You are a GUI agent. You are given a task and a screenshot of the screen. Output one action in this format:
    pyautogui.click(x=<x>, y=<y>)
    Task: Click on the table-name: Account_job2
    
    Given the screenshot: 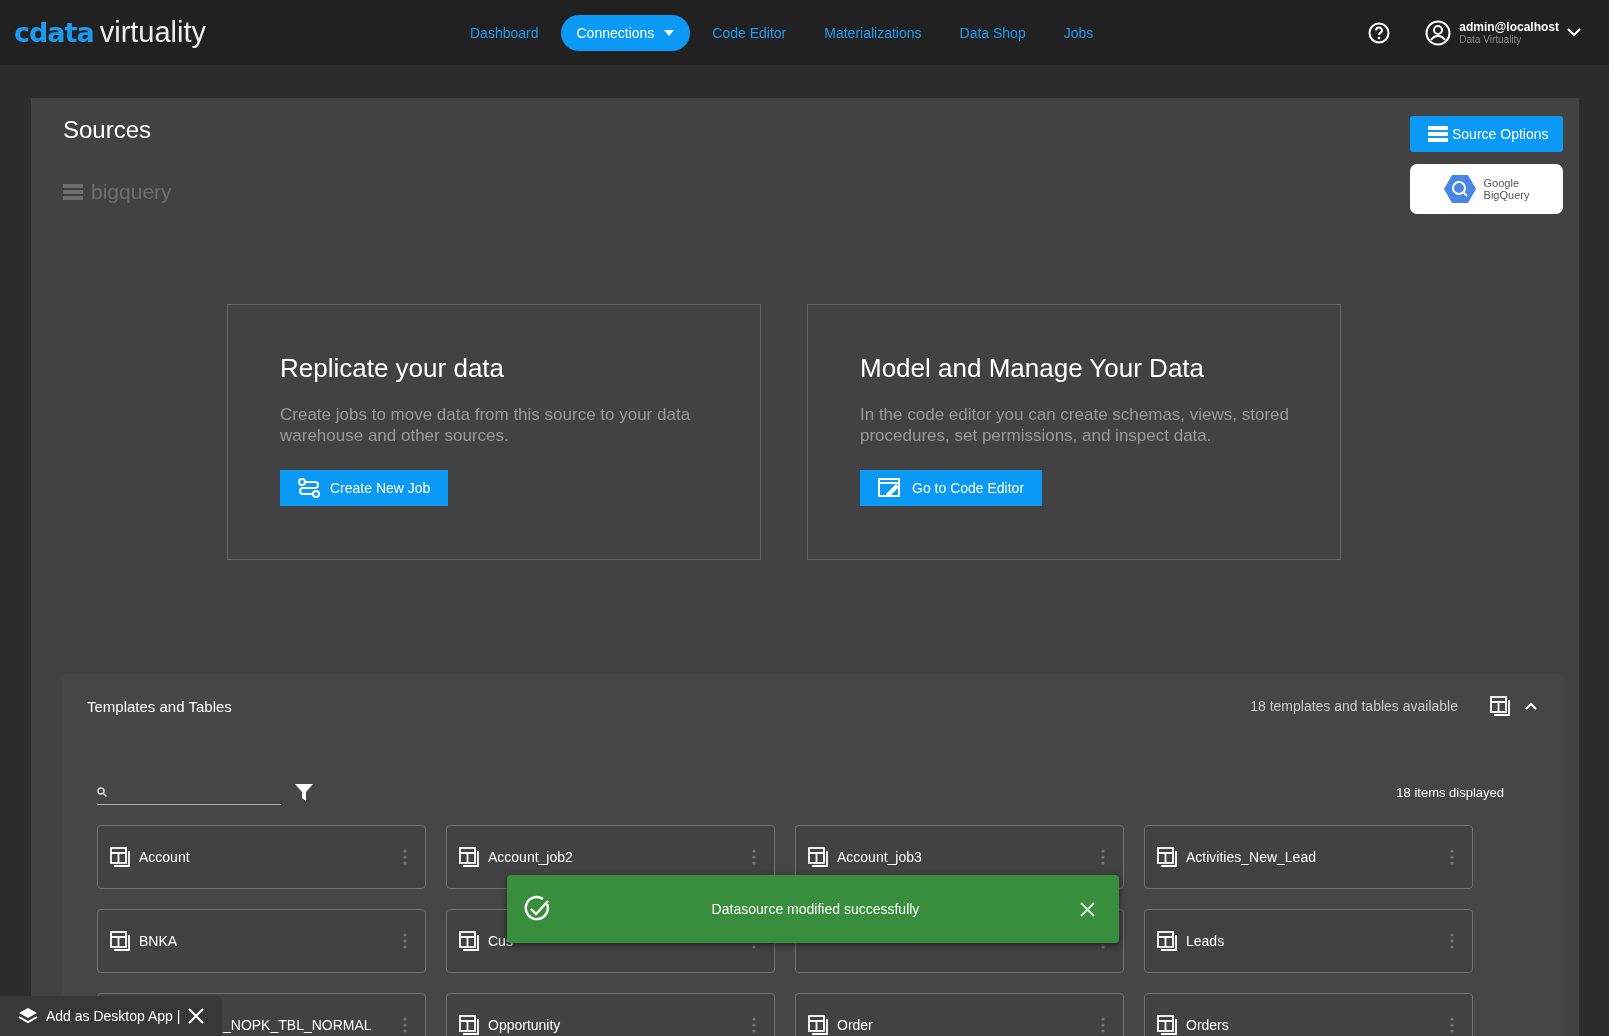 What is the action you would take?
    pyautogui.click(x=530, y=857)
    